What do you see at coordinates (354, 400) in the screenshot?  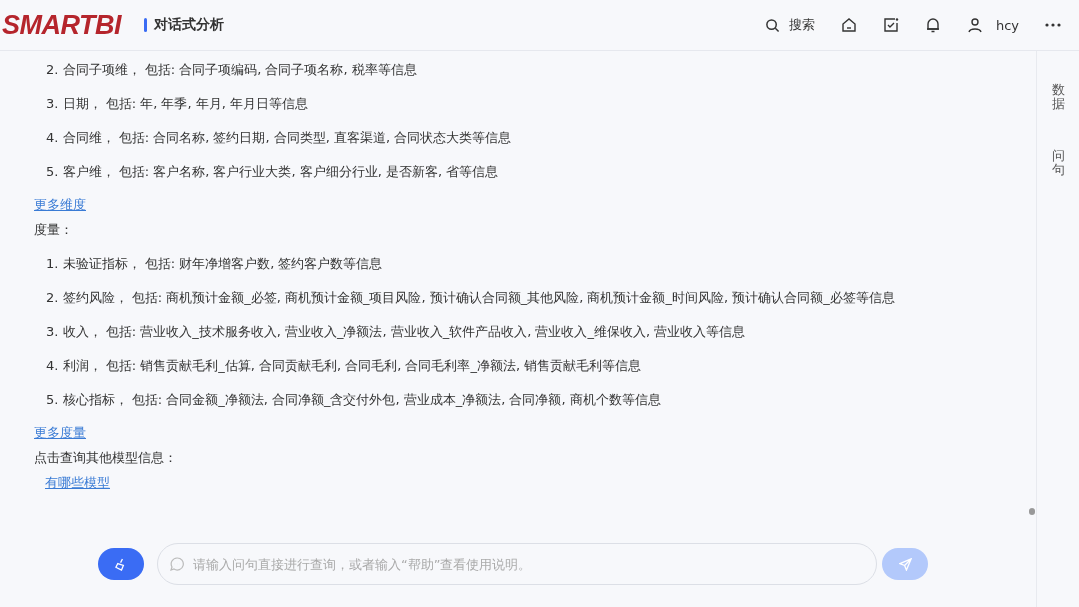 I see `list-item: 5. 核心指标， 包括: 合同金额_净额法, 合同净额_含交付外包, 营业成本_净额法, 合同净额, 商机个数等信息` at bounding box center [354, 400].